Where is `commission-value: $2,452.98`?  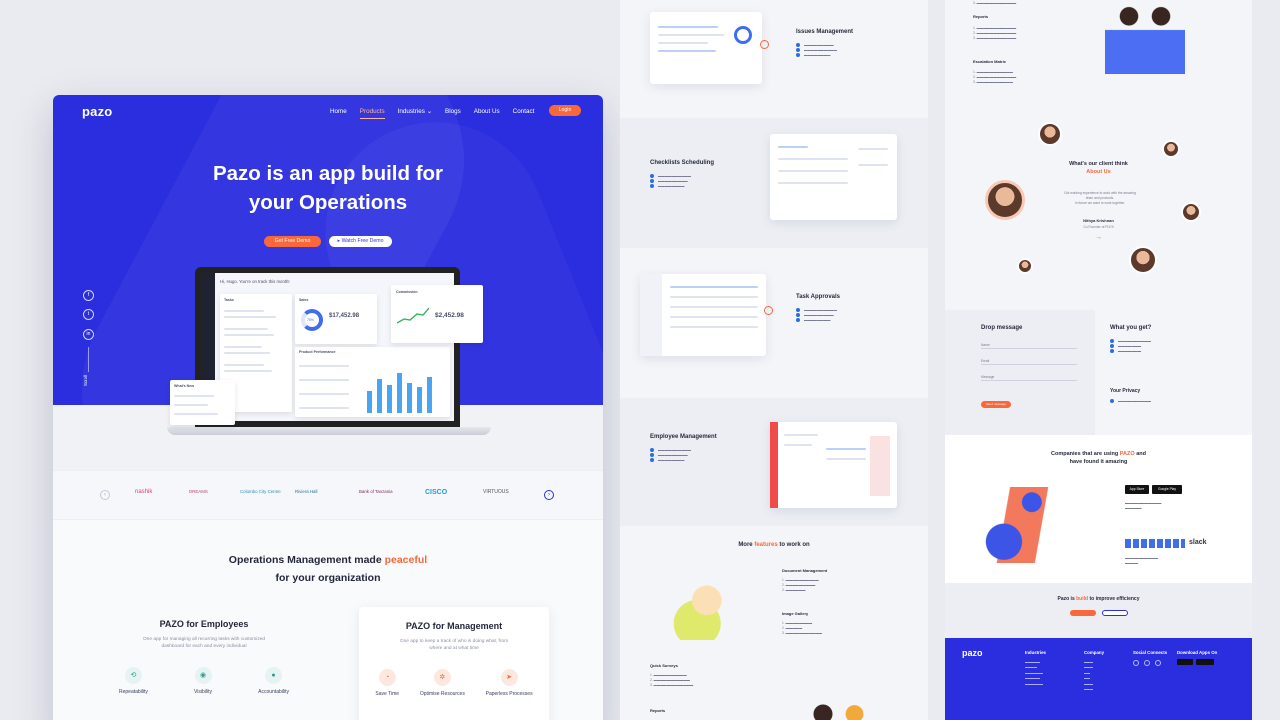 commission-value: $2,452.98 is located at coordinates (449, 315).